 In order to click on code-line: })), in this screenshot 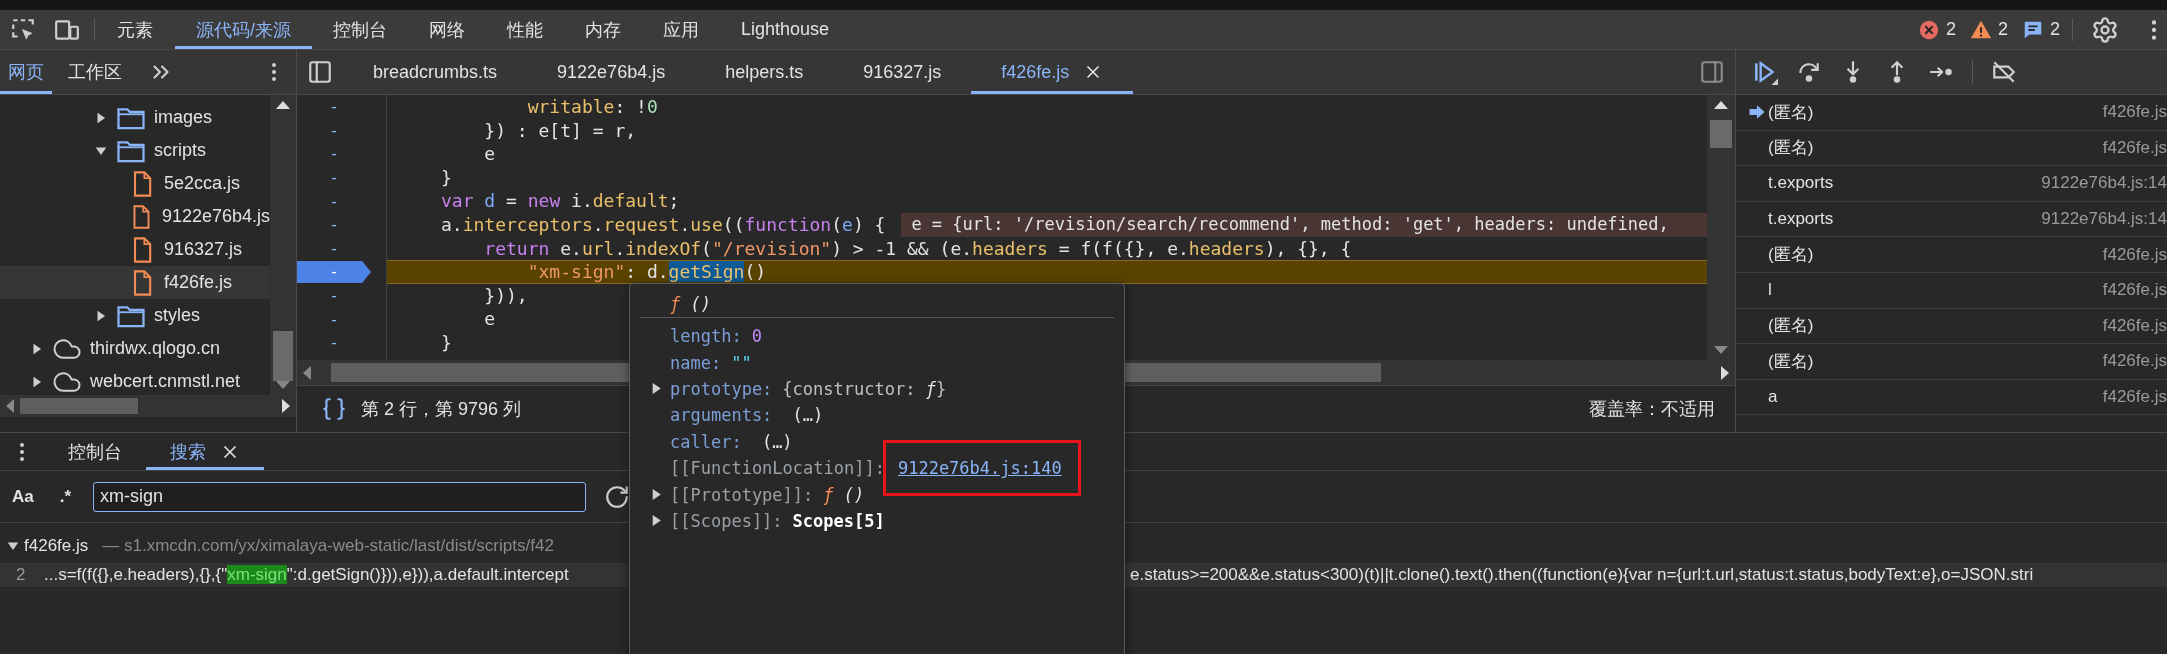, I will do `click(505, 295)`.